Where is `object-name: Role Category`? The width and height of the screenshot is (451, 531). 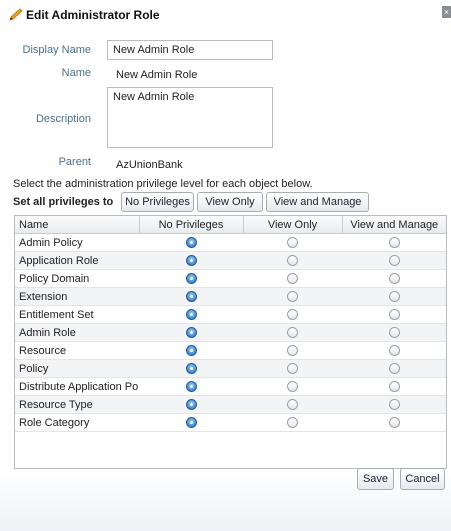 object-name: Role Category is located at coordinates (77, 422).